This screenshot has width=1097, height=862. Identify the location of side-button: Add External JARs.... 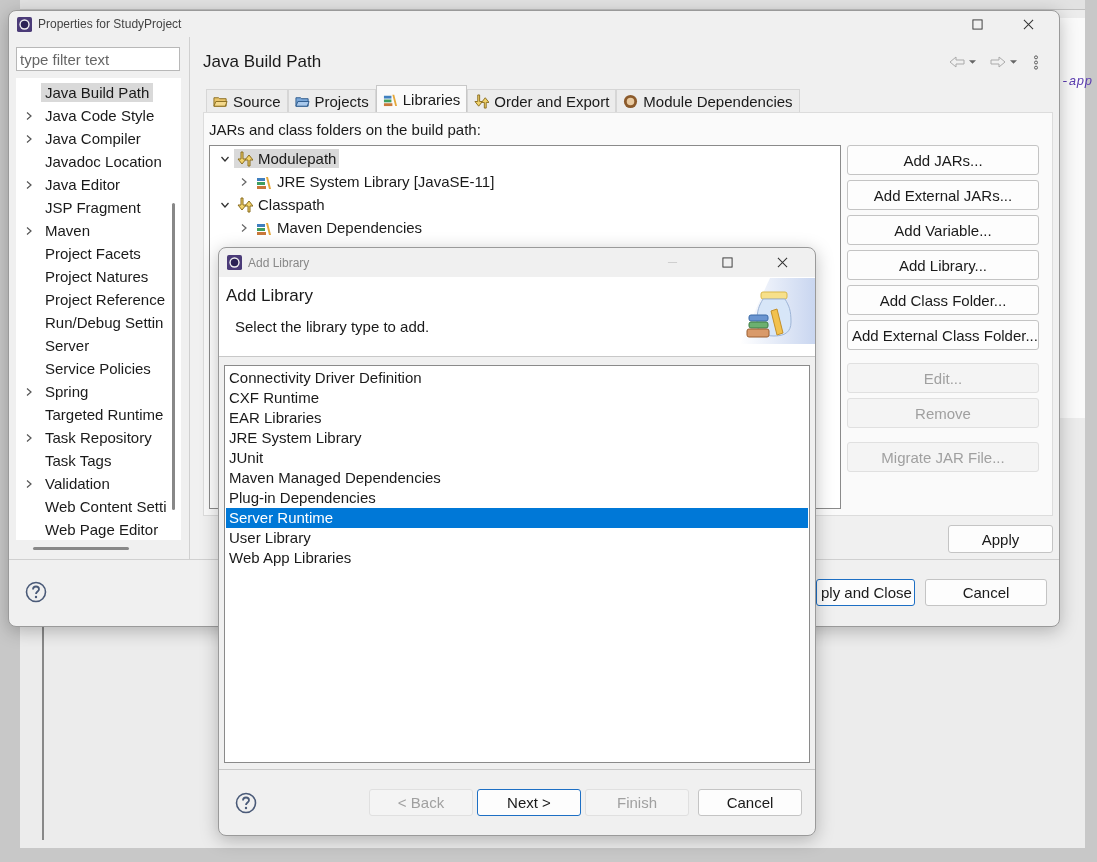
(943, 195).